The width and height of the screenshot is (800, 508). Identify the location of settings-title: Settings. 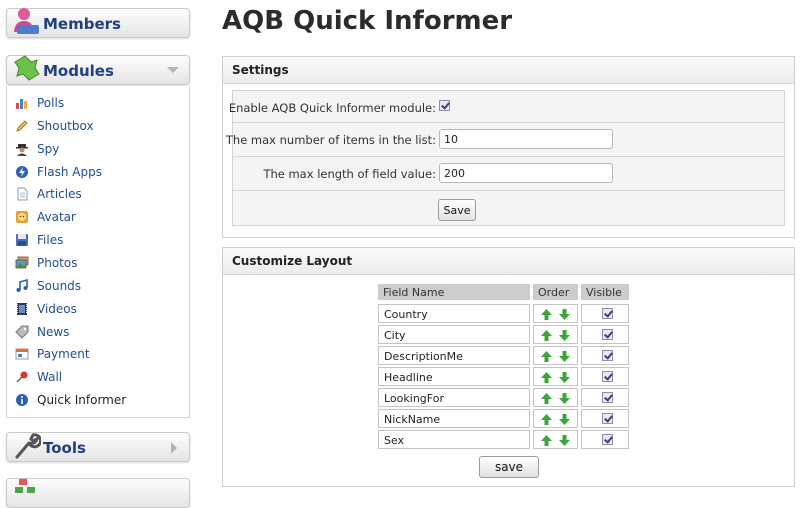
(508, 70).